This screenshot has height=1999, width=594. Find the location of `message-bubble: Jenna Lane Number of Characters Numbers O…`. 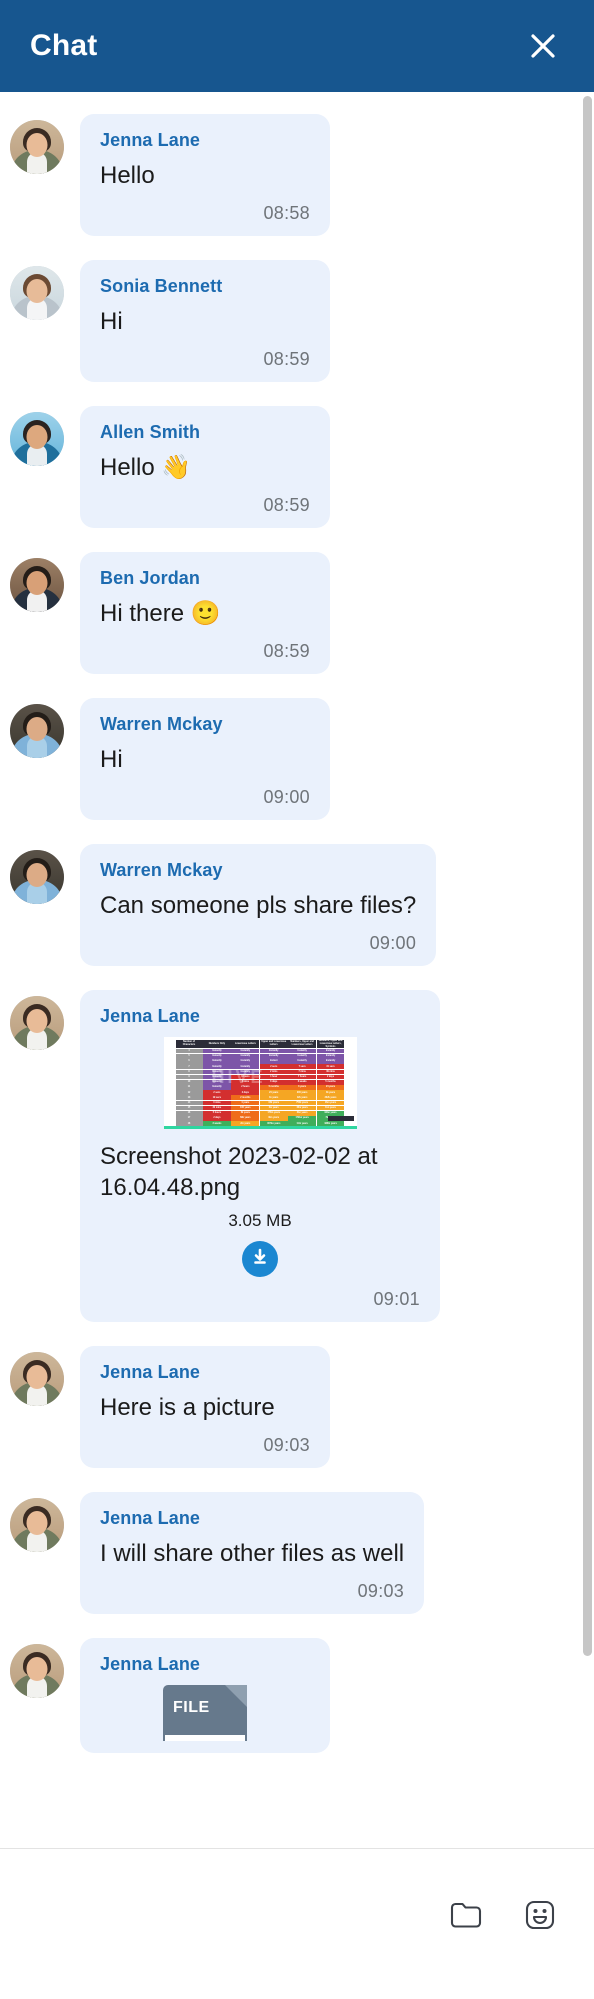

message-bubble: Jenna Lane Number of Characters Numbers O… is located at coordinates (260, 1156).